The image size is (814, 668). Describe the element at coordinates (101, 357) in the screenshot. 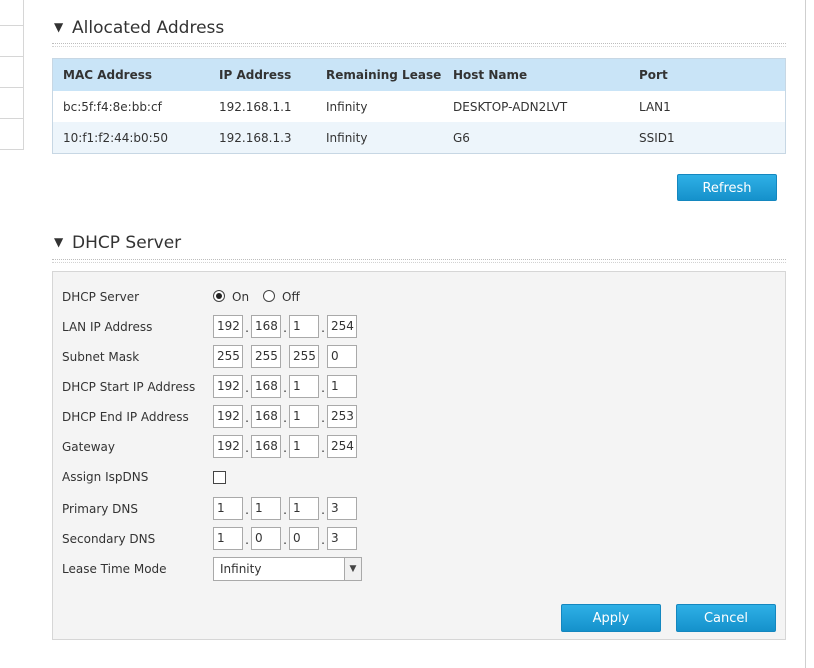

I see `subnet-mask-label: Subnet Mask` at that location.